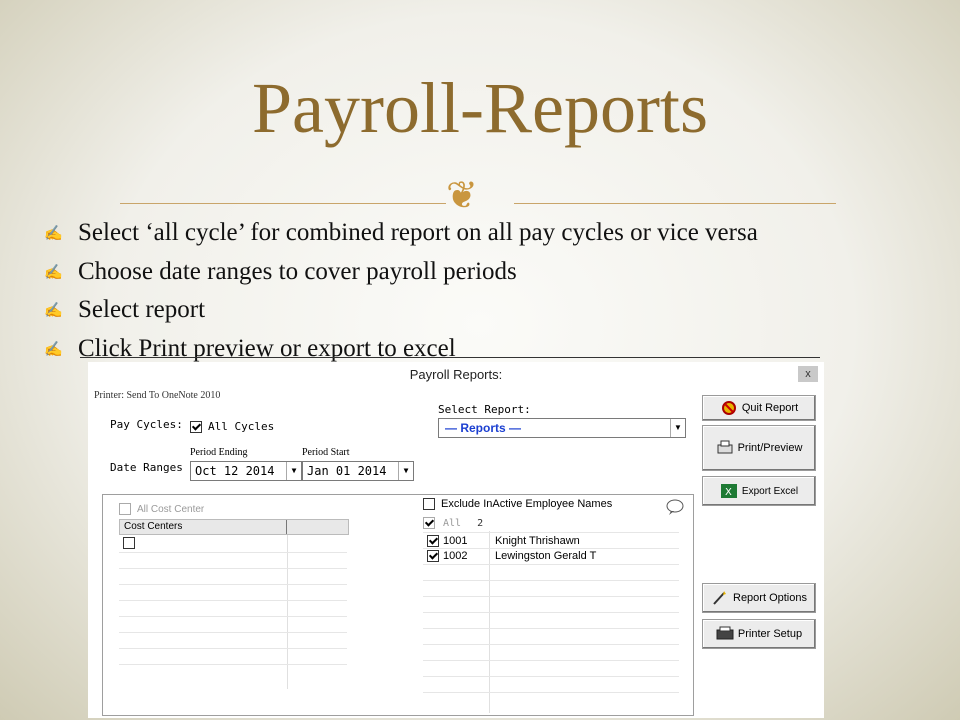 Image resolution: width=960 pixels, height=720 pixels. Describe the element at coordinates (483, 428) in the screenshot. I see `report-value: — Reports —` at that location.